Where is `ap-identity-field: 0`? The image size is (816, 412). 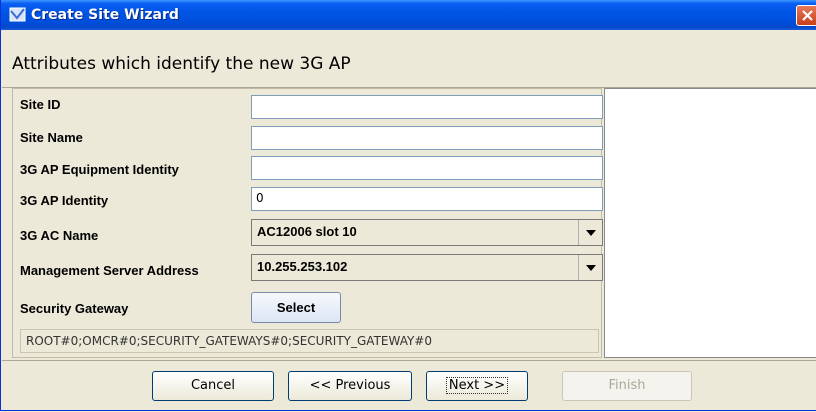
ap-identity-field: 0 is located at coordinates (427, 199).